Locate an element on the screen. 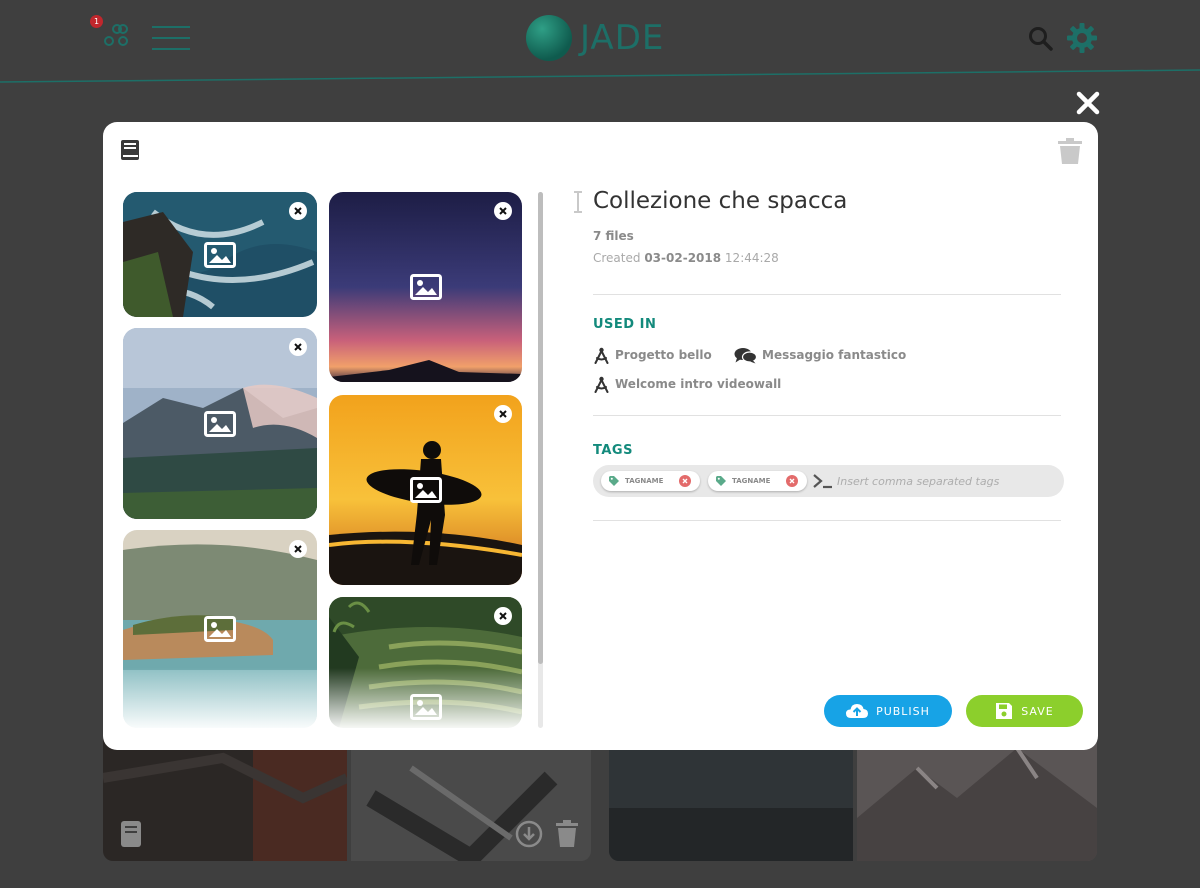 This screenshot has width=1200, height=888. created-date: 03-02-2018 is located at coordinates (683, 258).